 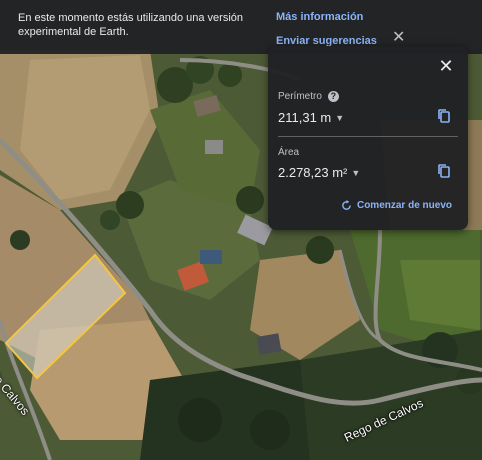 I want to click on perimeter-value: 211,31 m, so click(x=305, y=117).